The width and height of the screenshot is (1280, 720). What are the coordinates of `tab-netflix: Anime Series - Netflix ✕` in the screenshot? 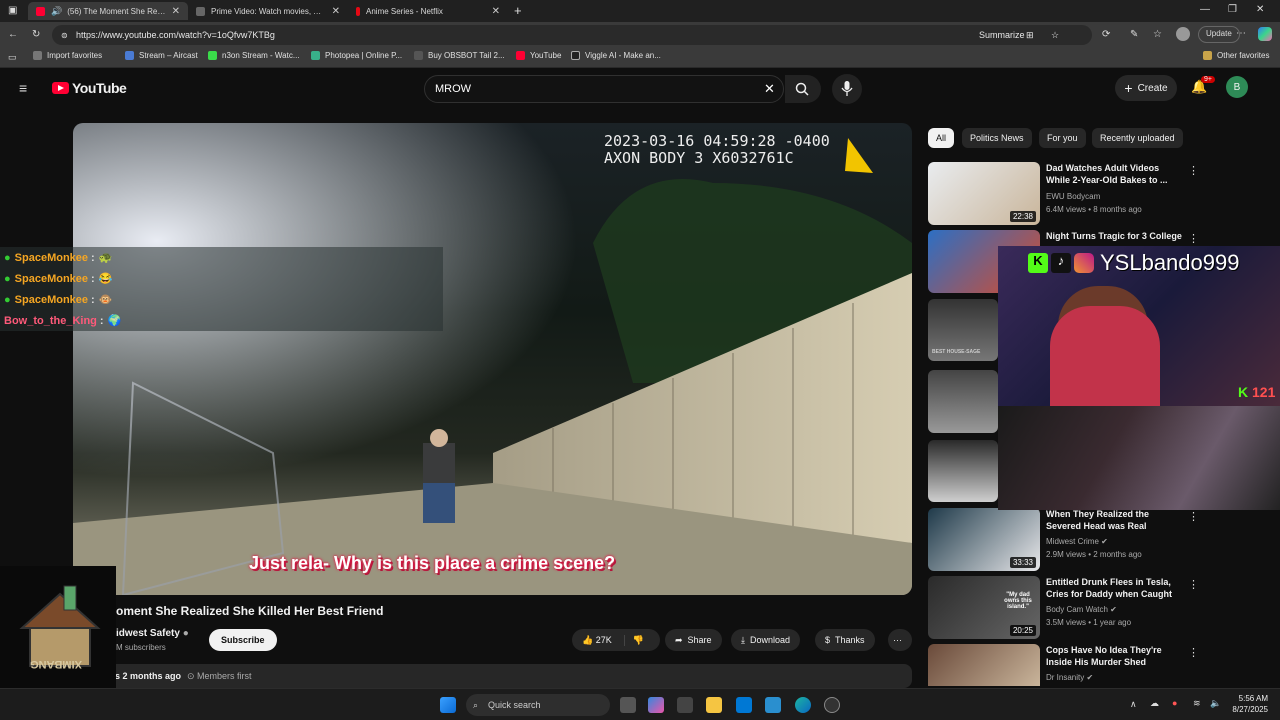 It's located at (428, 11).